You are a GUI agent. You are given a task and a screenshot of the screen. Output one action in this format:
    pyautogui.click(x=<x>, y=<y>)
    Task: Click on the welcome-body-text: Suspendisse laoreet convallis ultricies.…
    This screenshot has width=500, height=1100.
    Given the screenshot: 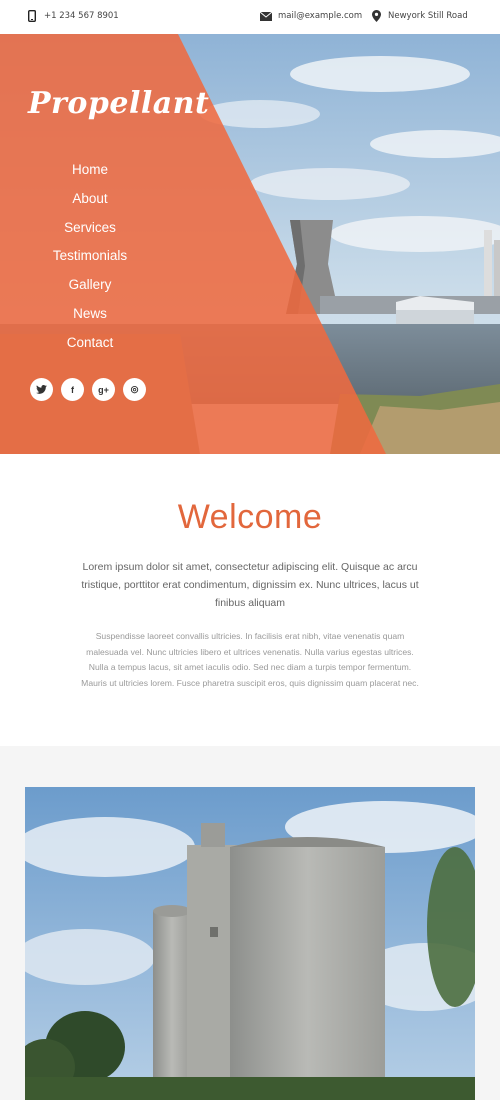 What is the action you would take?
    pyautogui.click(x=250, y=659)
    